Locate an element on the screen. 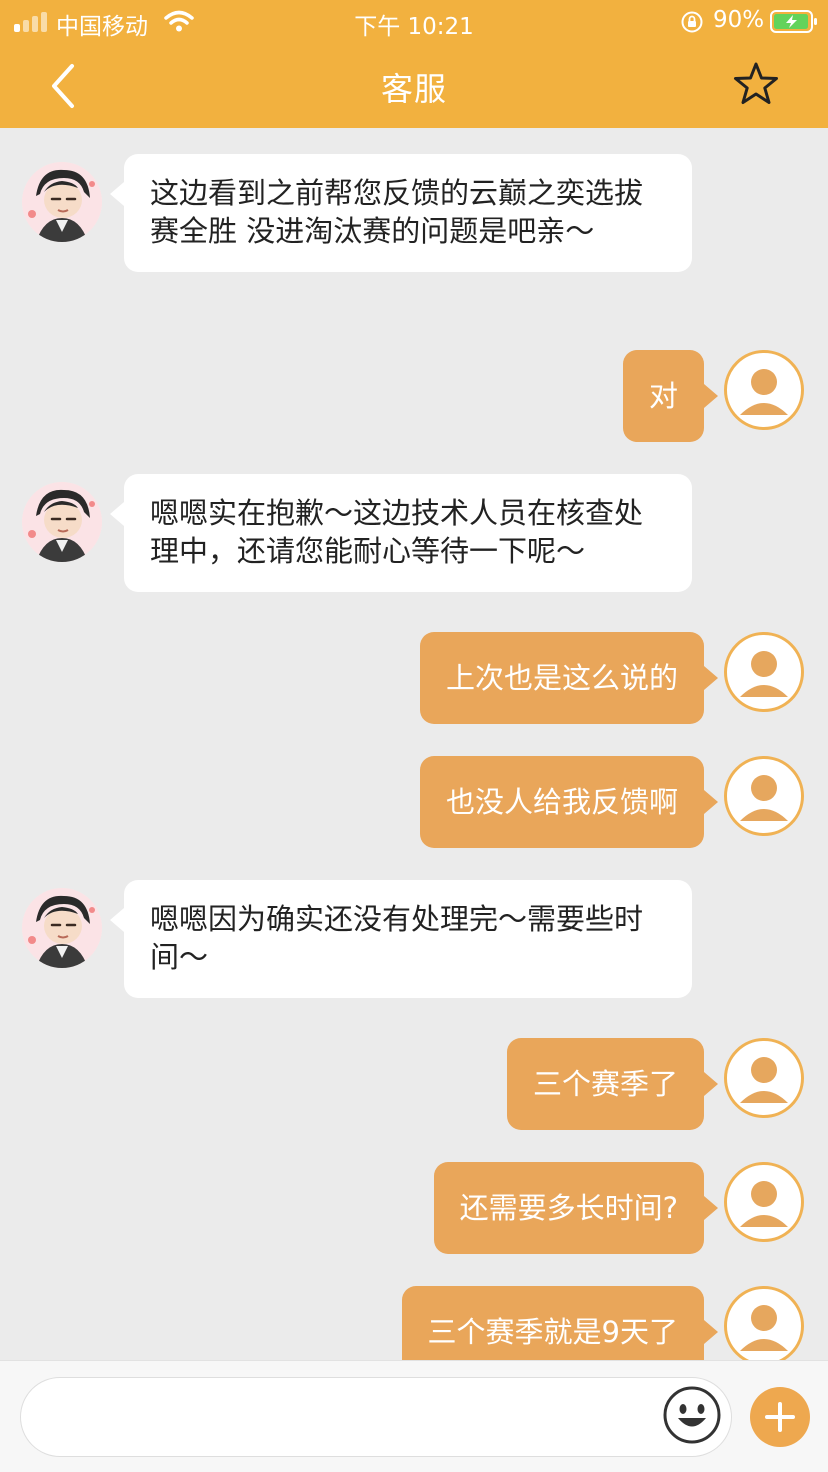 Image resolution: width=828 pixels, height=1472 pixels. star-outline-icon is located at coordinates (756, 83).